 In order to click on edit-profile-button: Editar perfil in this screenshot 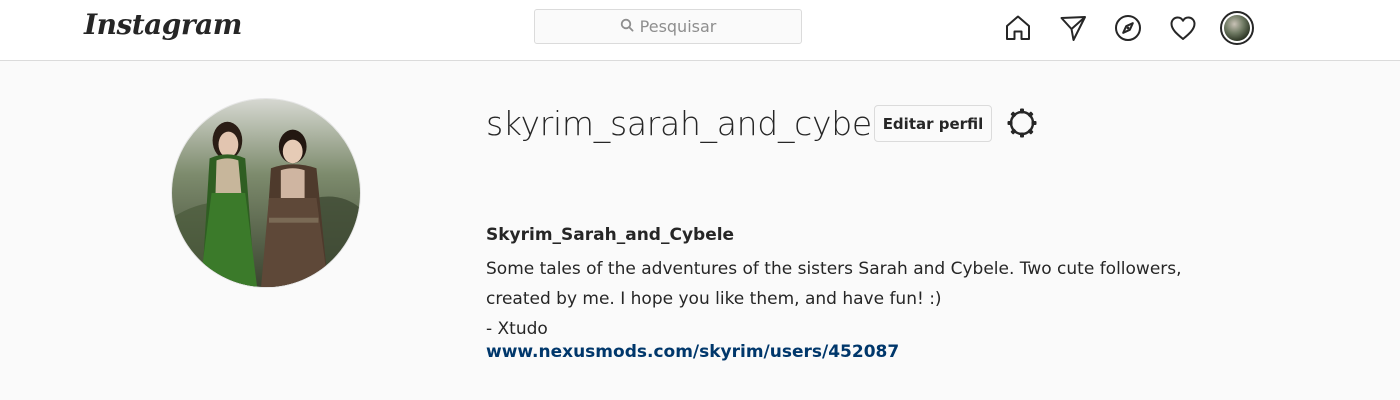, I will do `click(933, 123)`.